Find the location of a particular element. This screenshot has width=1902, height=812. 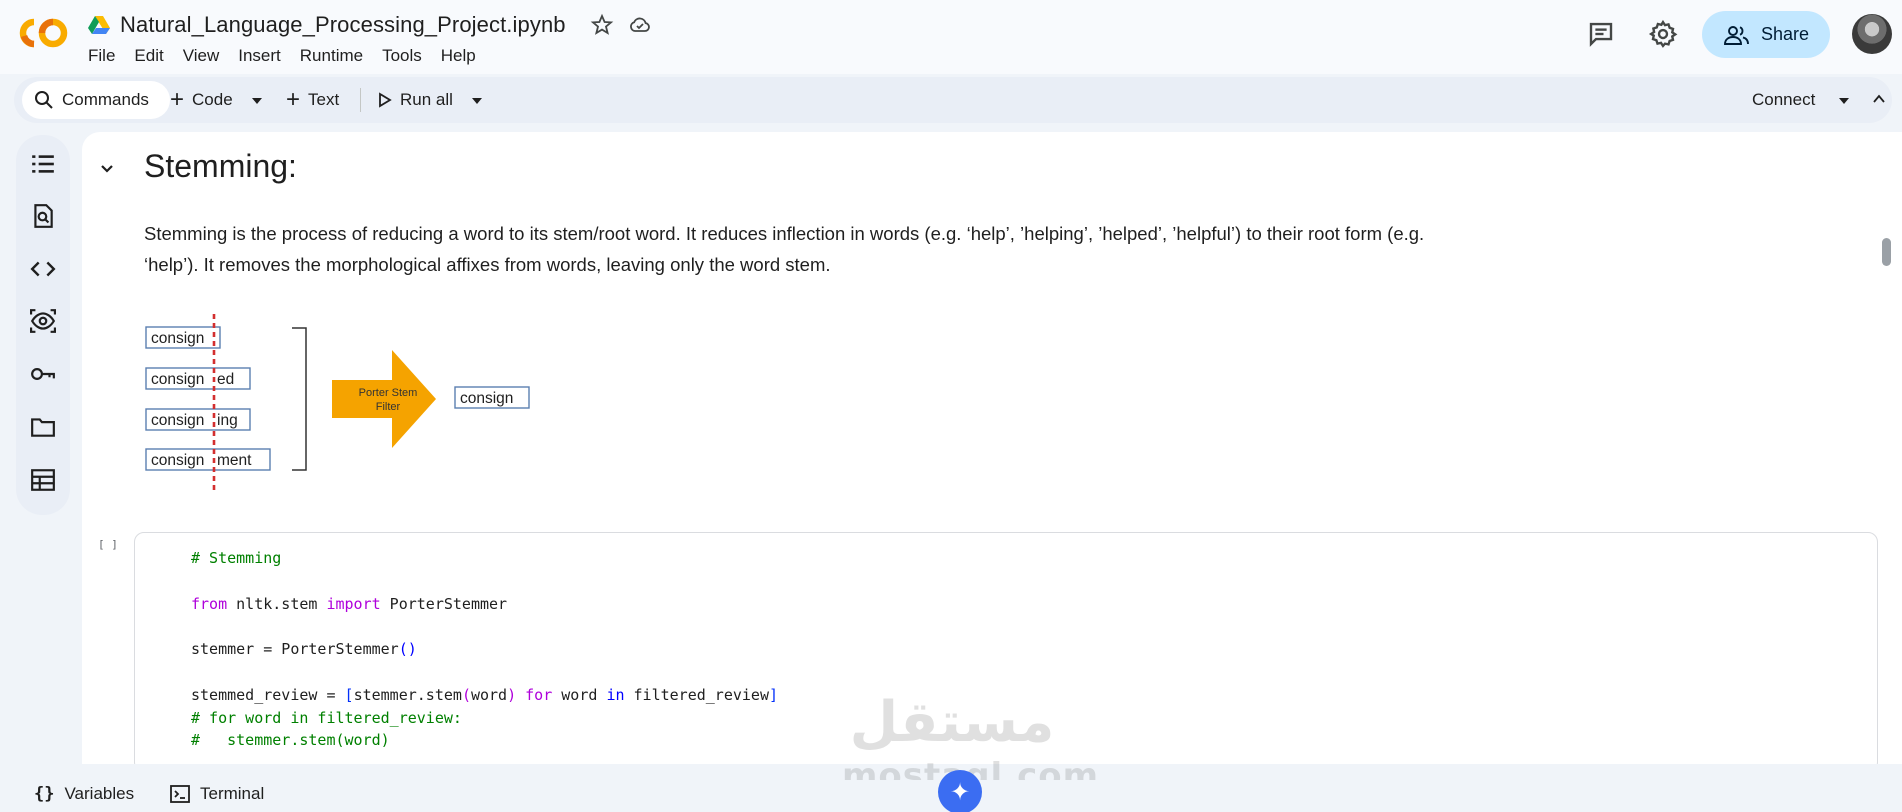

code-text: stemmer = PorterStemmer is located at coordinates (295, 649).